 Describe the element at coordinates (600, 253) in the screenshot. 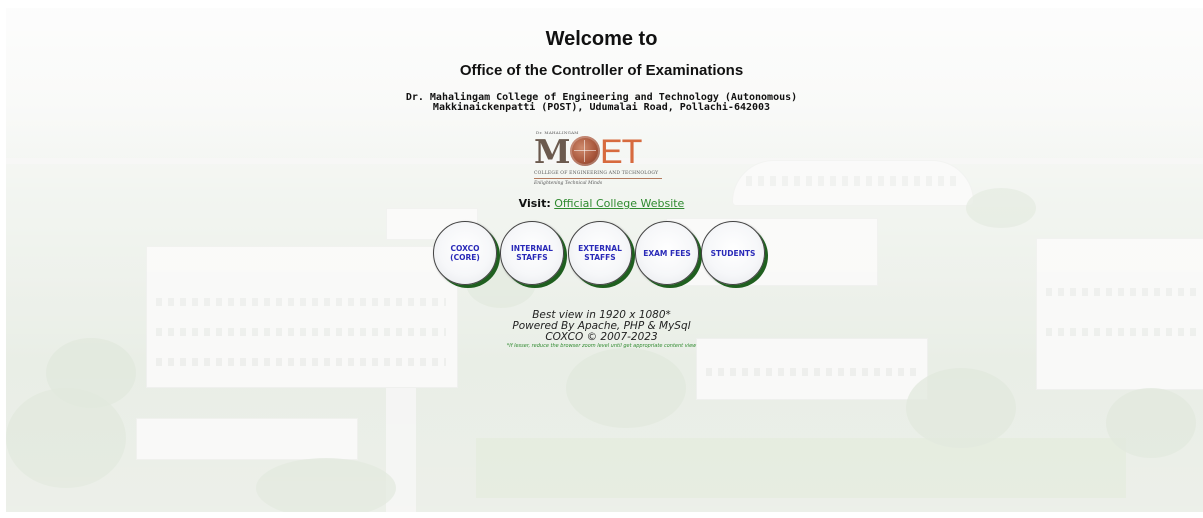

I see `external-staffs-button: EXTERNAL STAFFS` at that location.